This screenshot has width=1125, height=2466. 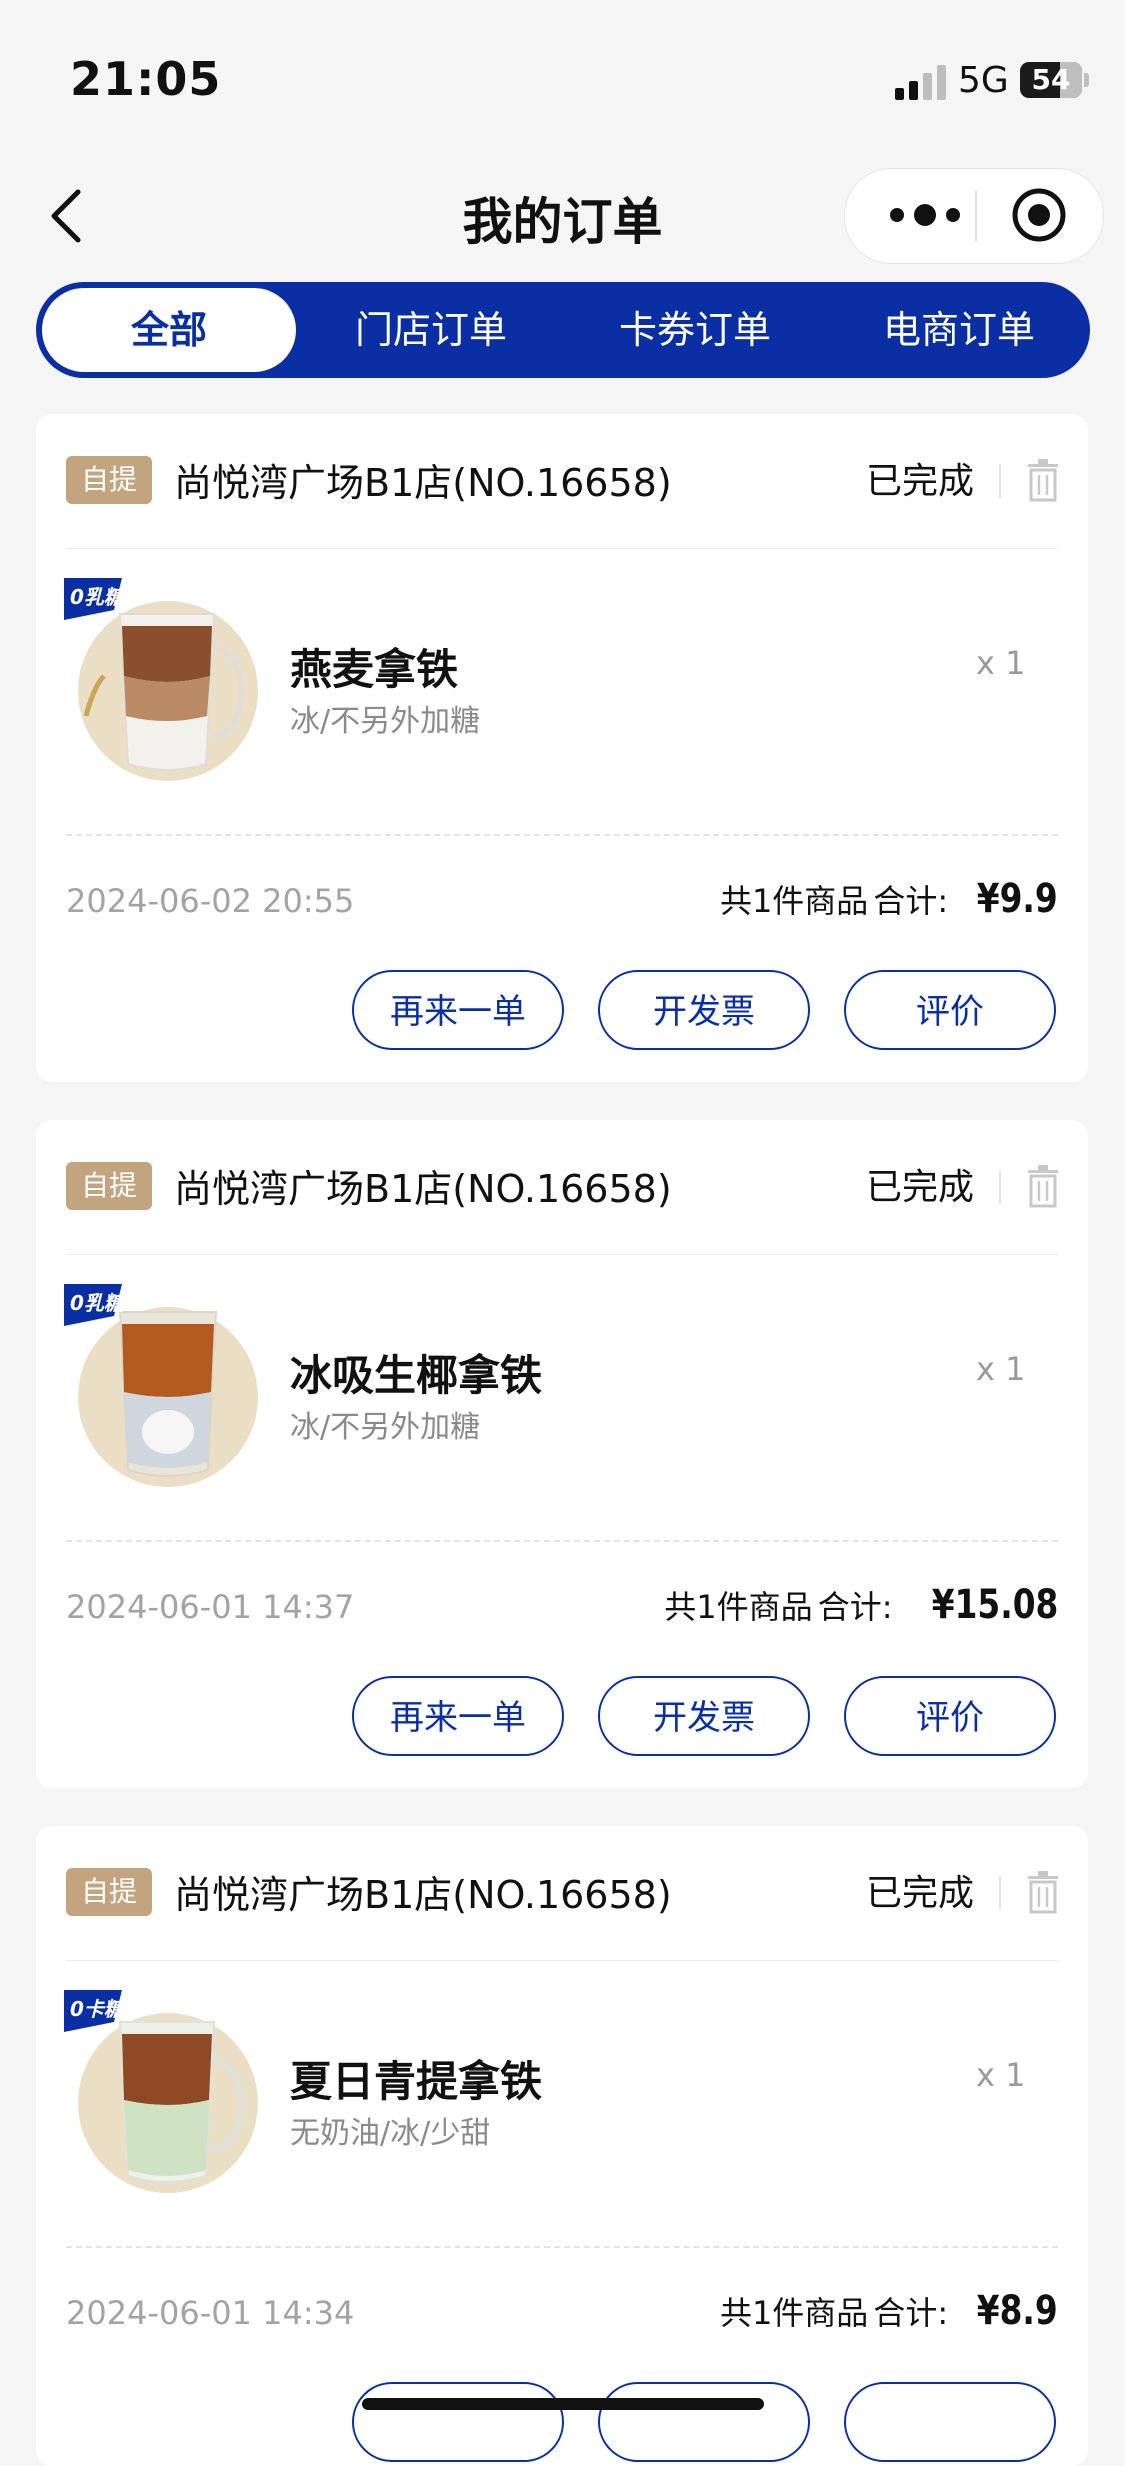 What do you see at coordinates (563, 330) in the screenshot?
I see `order-tabs: 全部 门店订单 卡券订单 电商订单` at bounding box center [563, 330].